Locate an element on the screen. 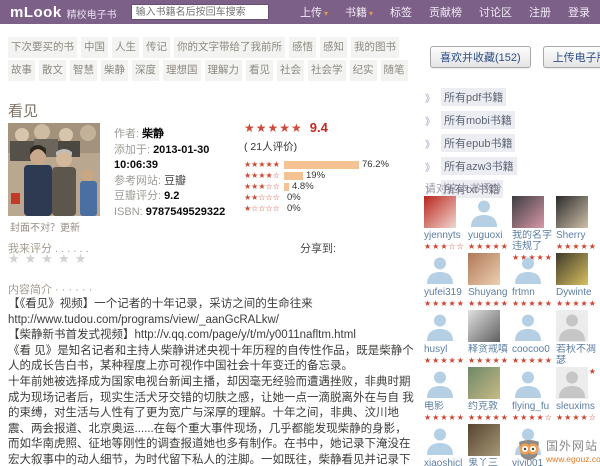  rater-username: 释贪戒嗔 is located at coordinates (489, 349).